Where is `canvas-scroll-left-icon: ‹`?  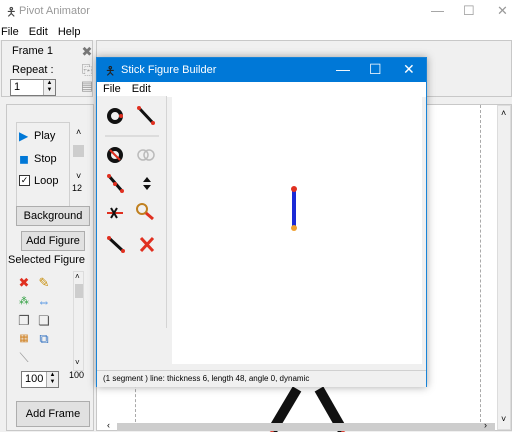
canvas-scroll-left-icon: ‹ is located at coordinates (108, 425).